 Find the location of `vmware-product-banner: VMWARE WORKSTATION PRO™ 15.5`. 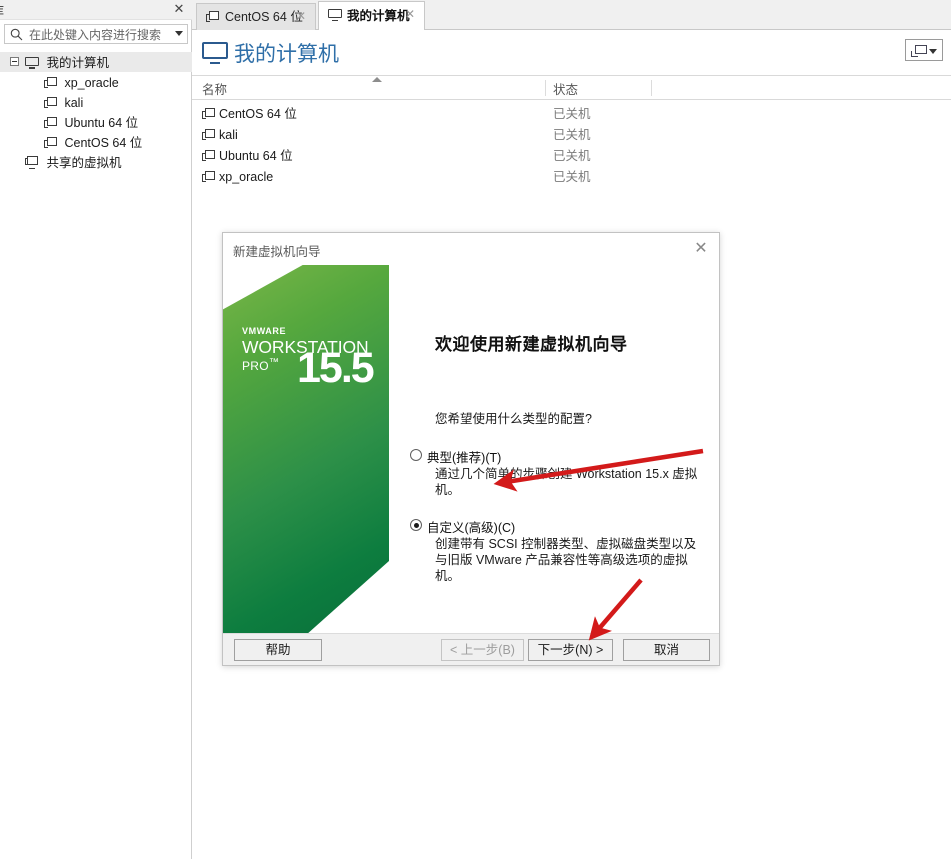

vmware-product-banner: VMWARE WORKSTATION PRO™ 15.5 is located at coordinates (306, 450).